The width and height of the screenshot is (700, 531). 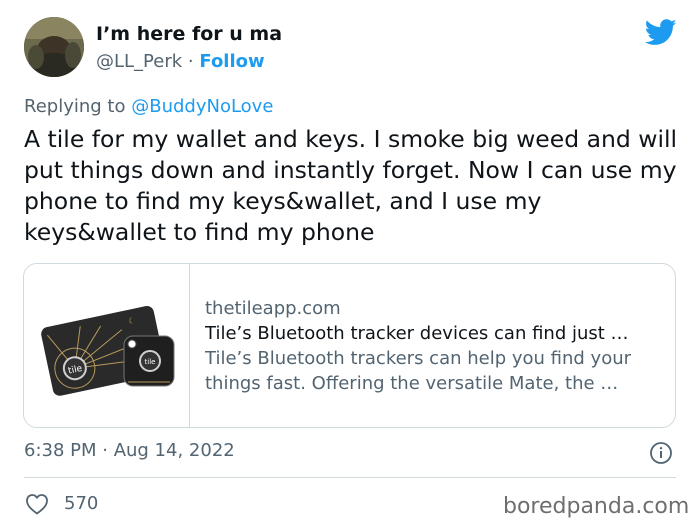 I want to click on reply-context: Replying to @BuddyNoLove, so click(x=148, y=106).